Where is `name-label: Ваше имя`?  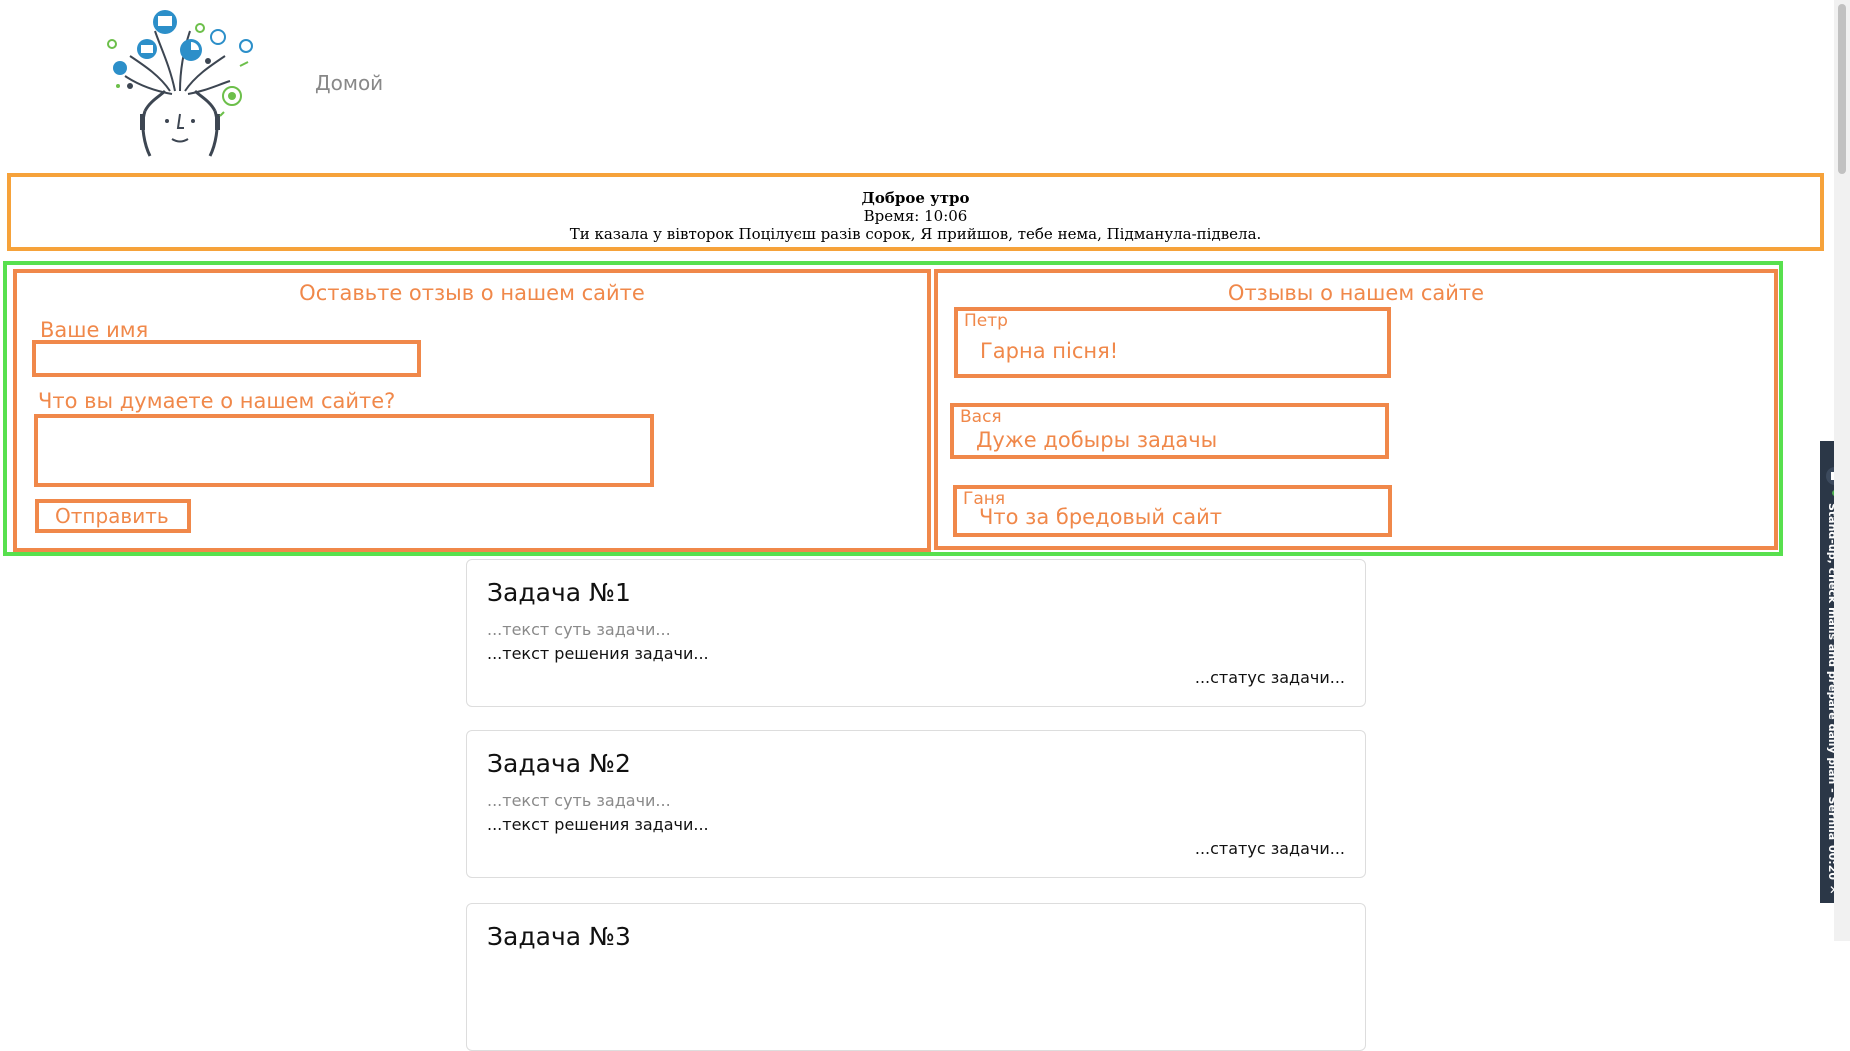 name-label: Ваше имя is located at coordinates (94, 330).